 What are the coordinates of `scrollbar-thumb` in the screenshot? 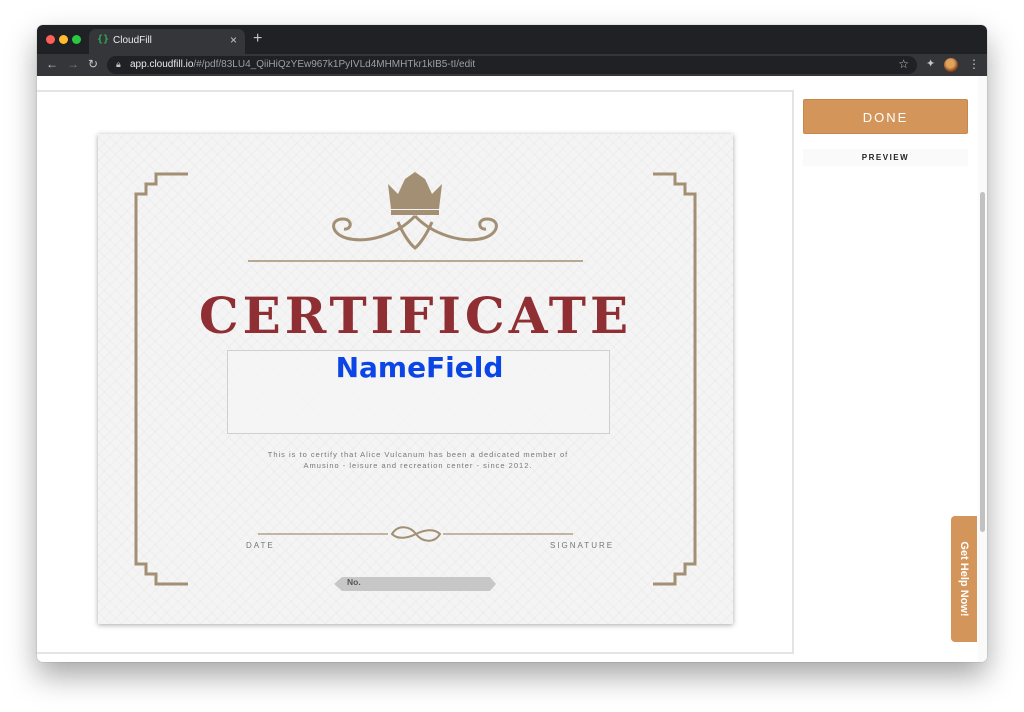 It's located at (982, 362).